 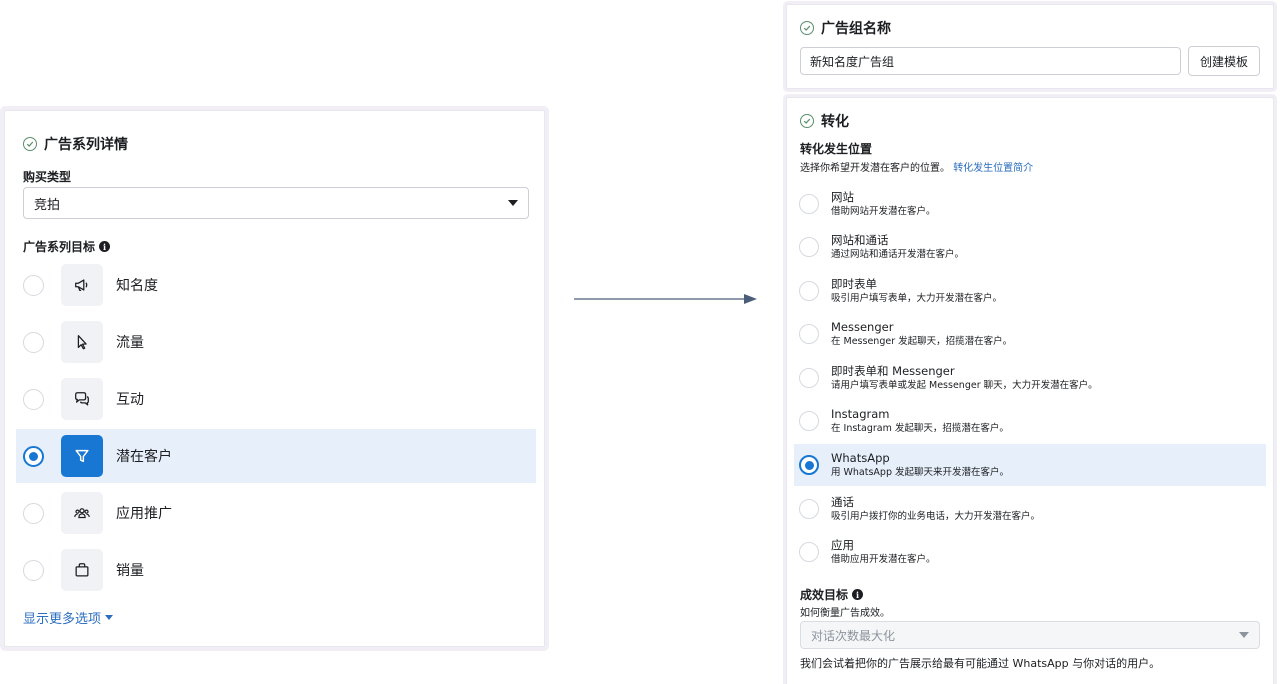 I want to click on objective-label-traffic: 流量, so click(x=130, y=343).